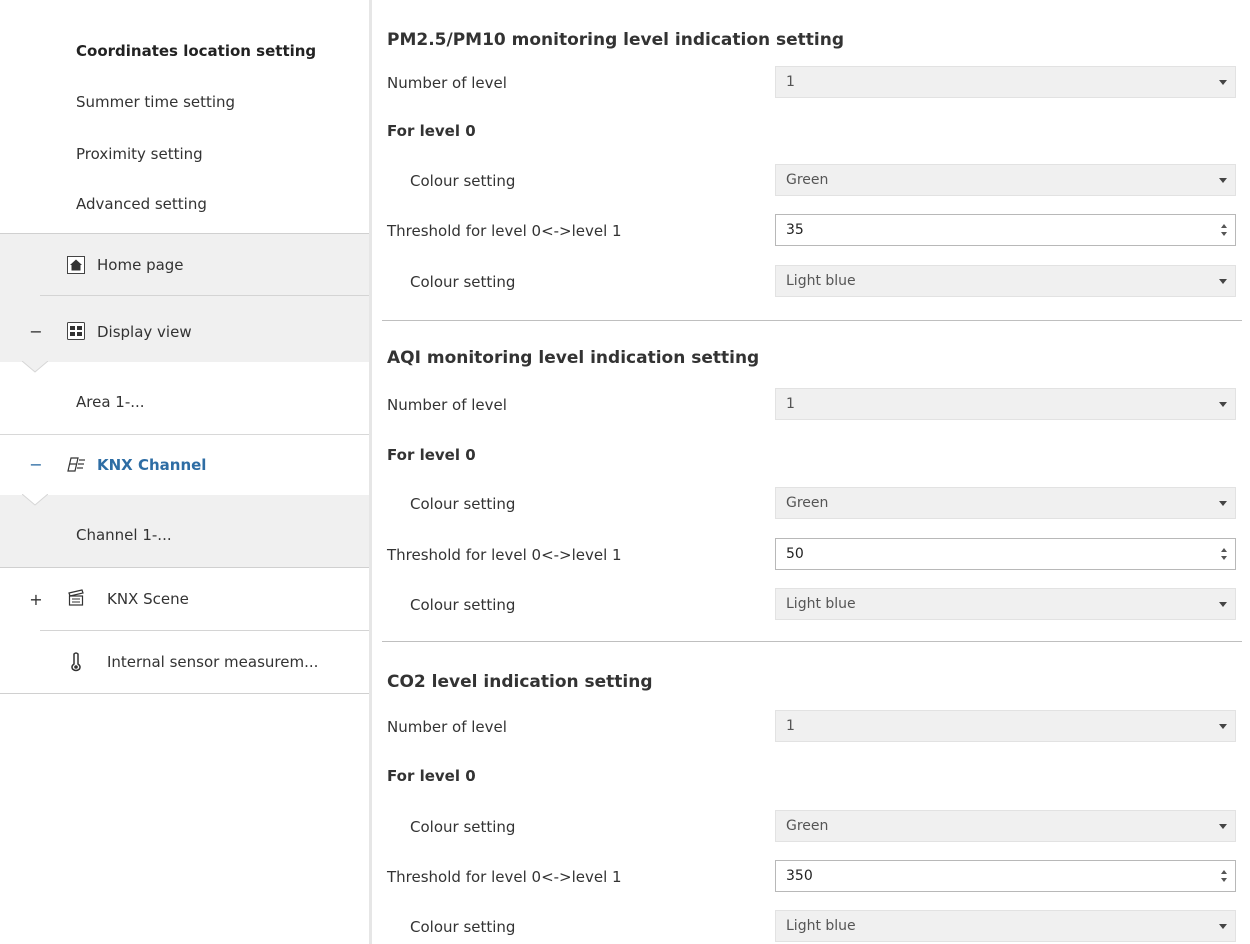 Image resolution: width=1250 pixels, height=944 pixels. What do you see at coordinates (76, 598) in the screenshot?
I see `scene-clapper-icon` at bounding box center [76, 598].